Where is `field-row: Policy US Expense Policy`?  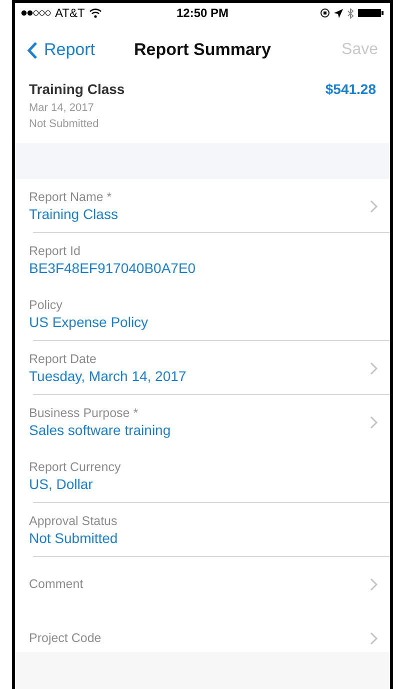 field-row: Policy US Expense Policy is located at coordinates (202, 314).